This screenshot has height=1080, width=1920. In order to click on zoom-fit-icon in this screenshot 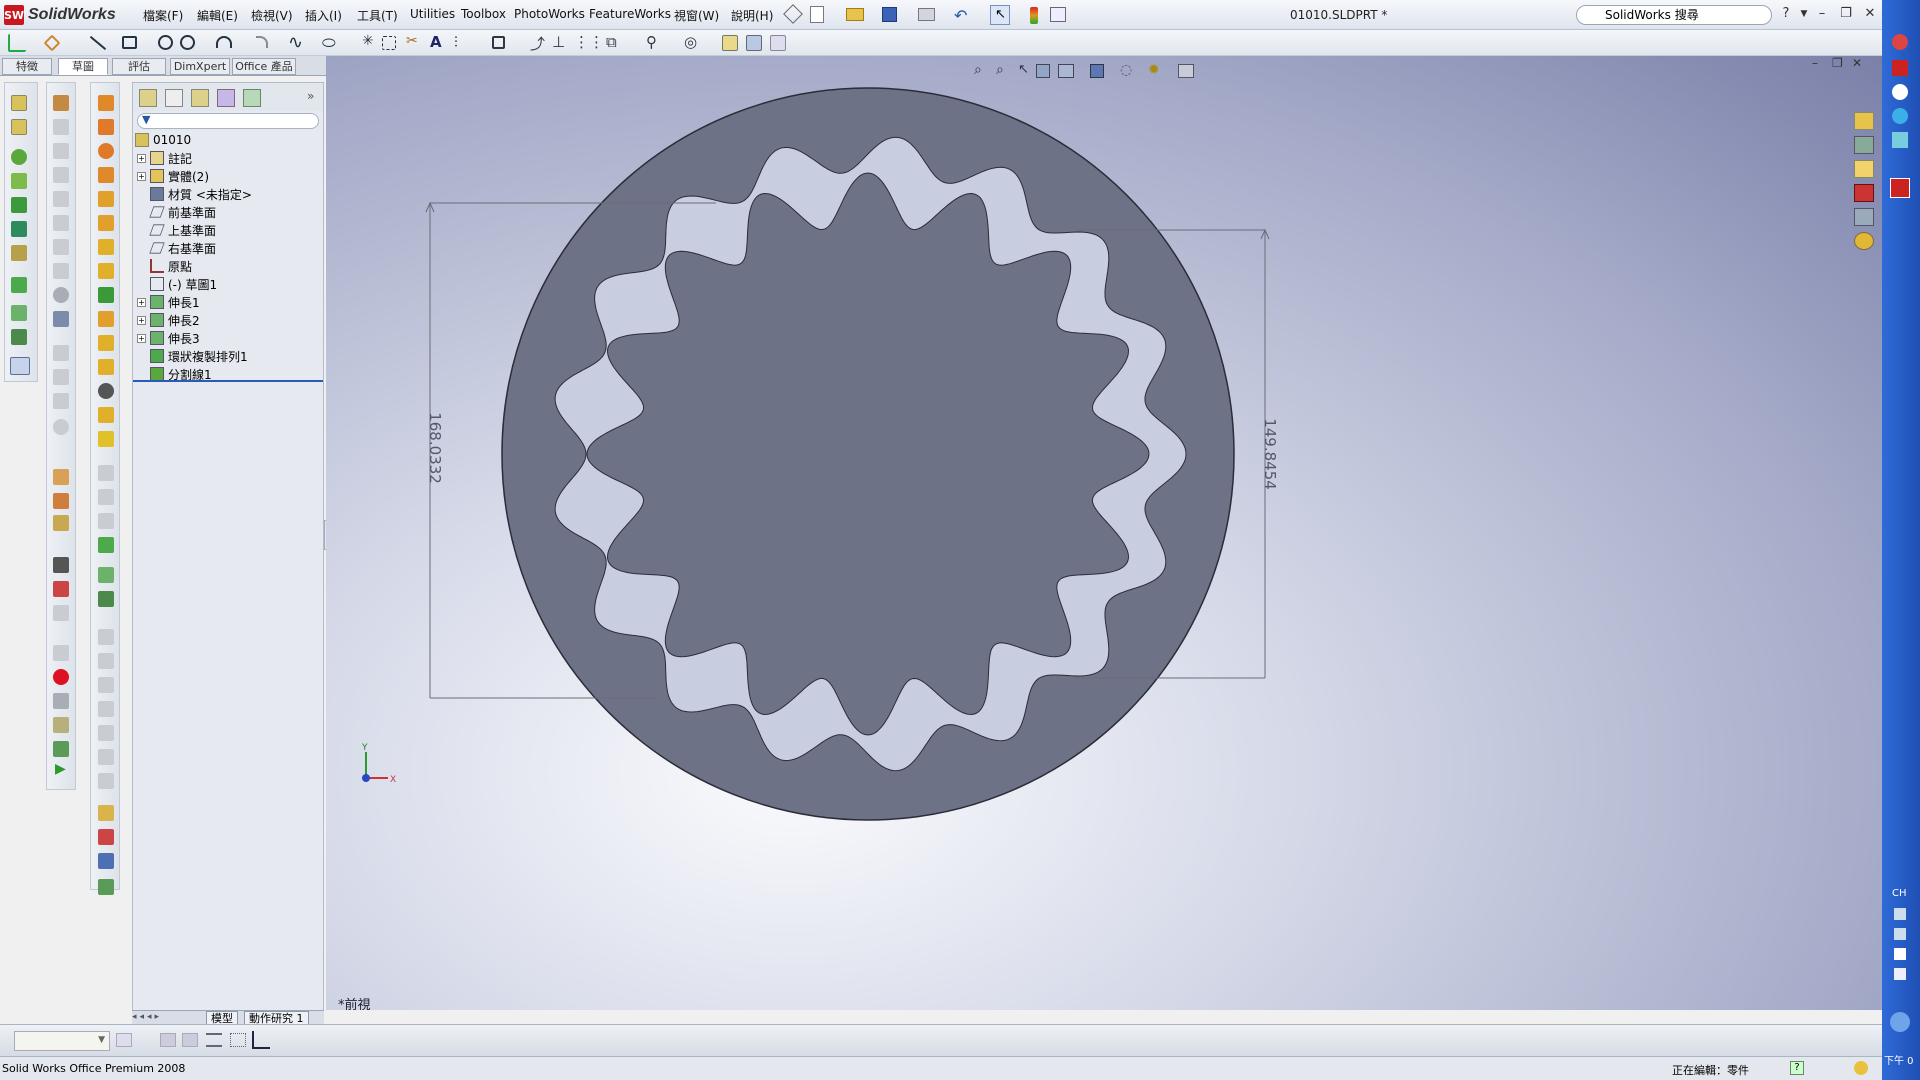, I will do `click(19, 103)`.